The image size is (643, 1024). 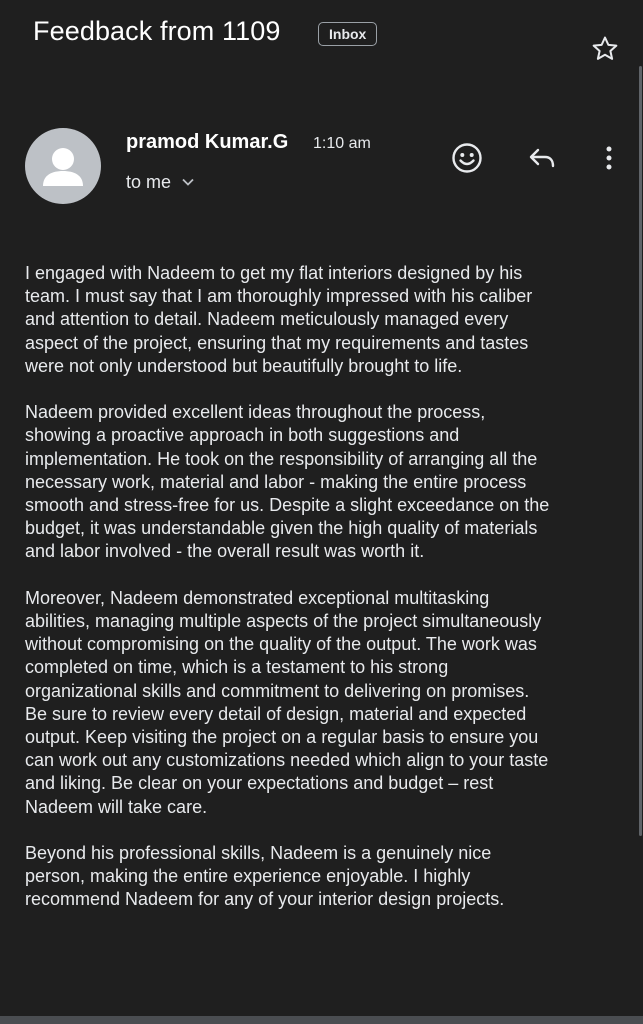 I want to click on scrollbar-thumb, so click(x=640, y=451).